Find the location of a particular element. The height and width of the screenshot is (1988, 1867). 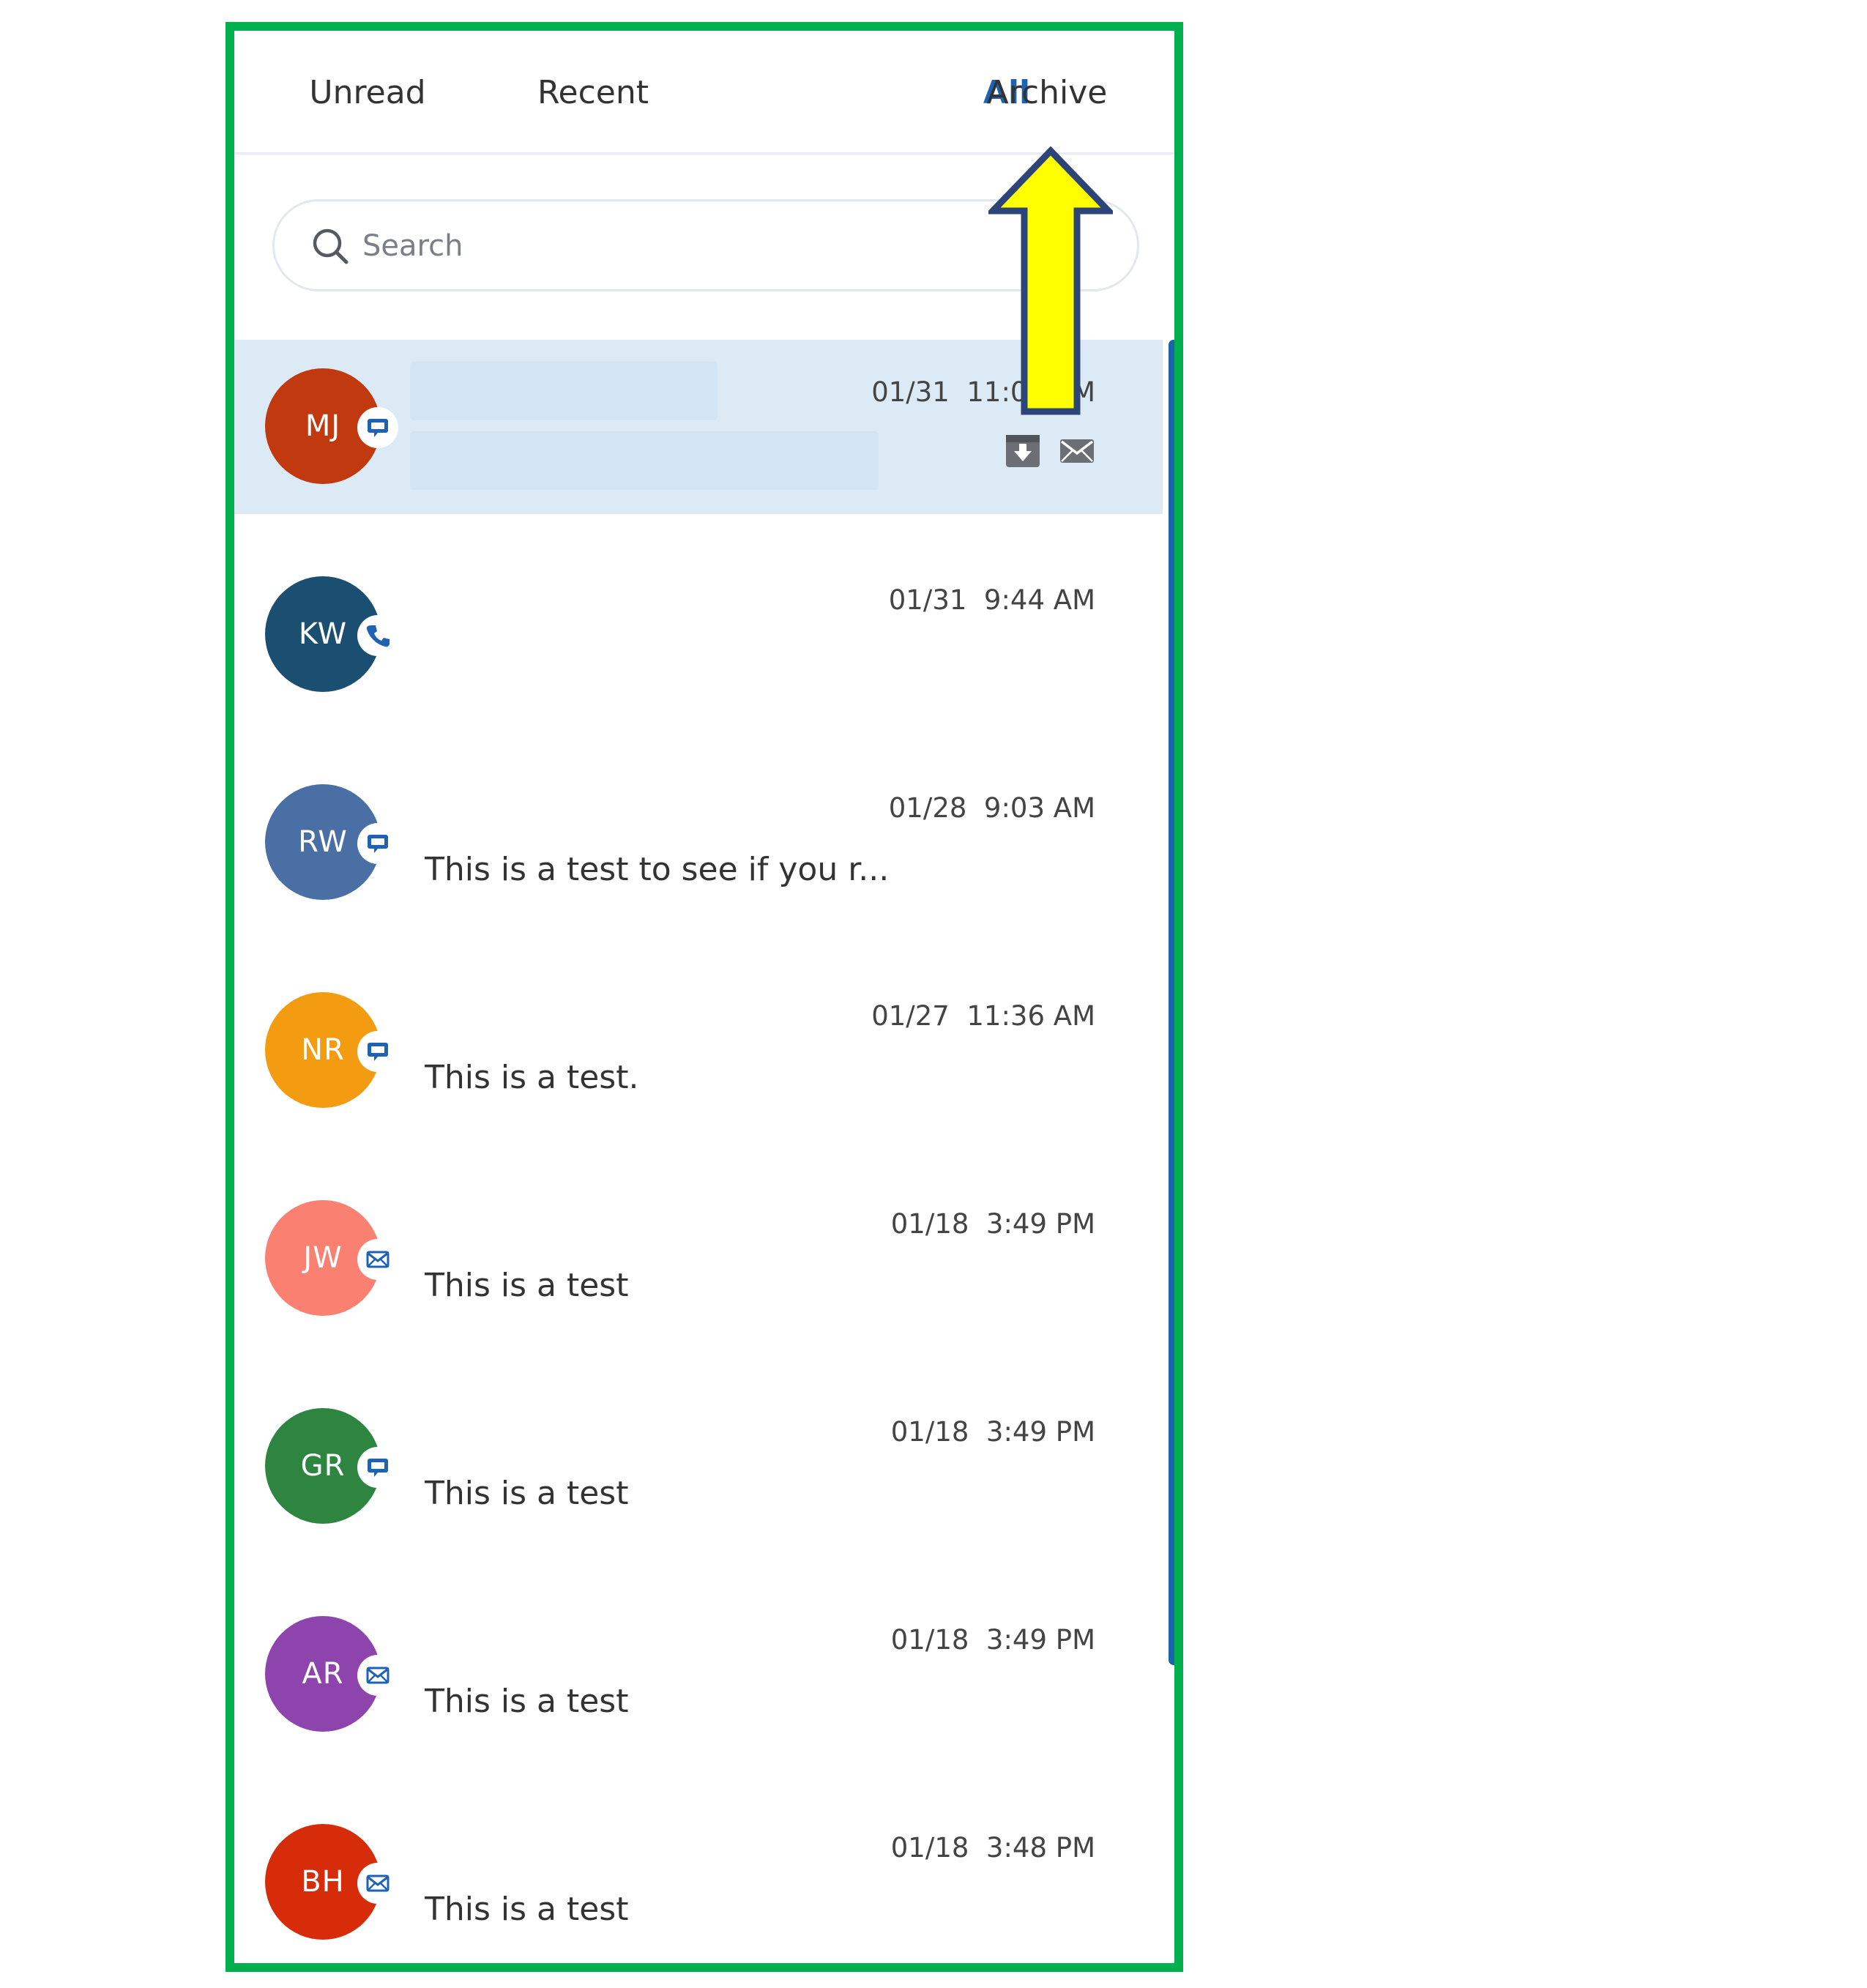

archive-icon is located at coordinates (1023, 451).